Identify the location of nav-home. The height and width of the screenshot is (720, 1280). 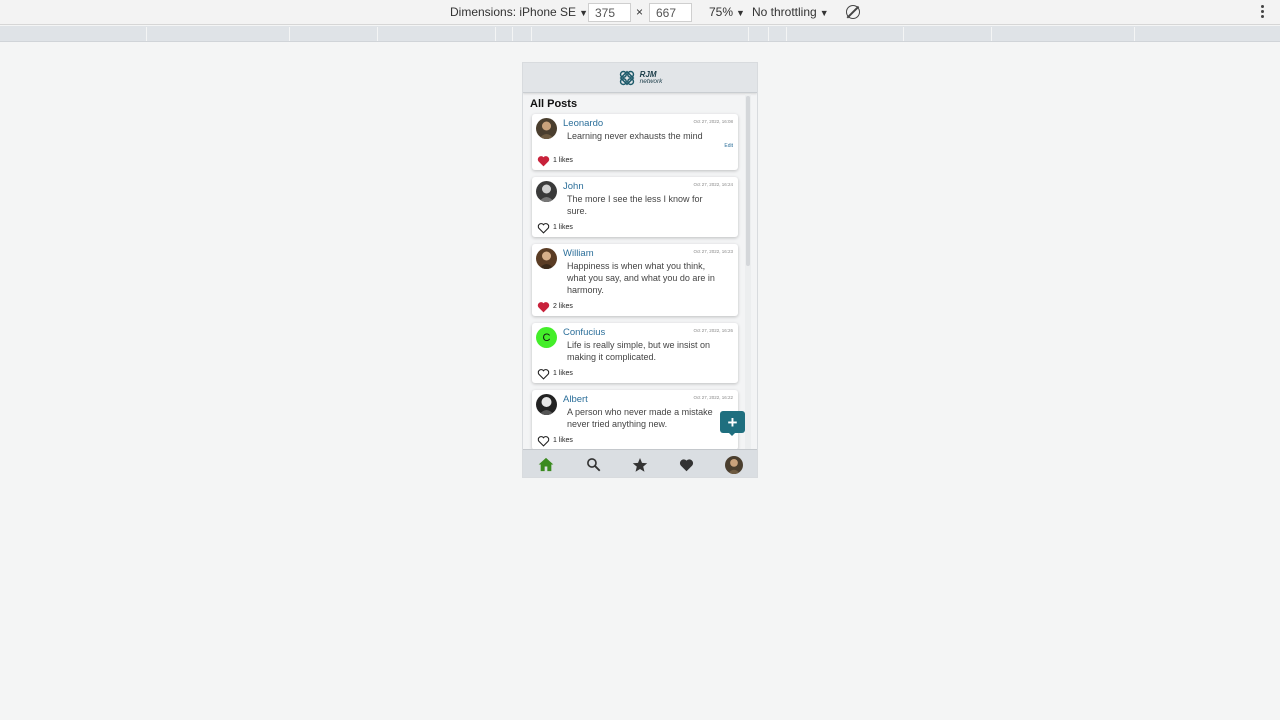
(546, 465).